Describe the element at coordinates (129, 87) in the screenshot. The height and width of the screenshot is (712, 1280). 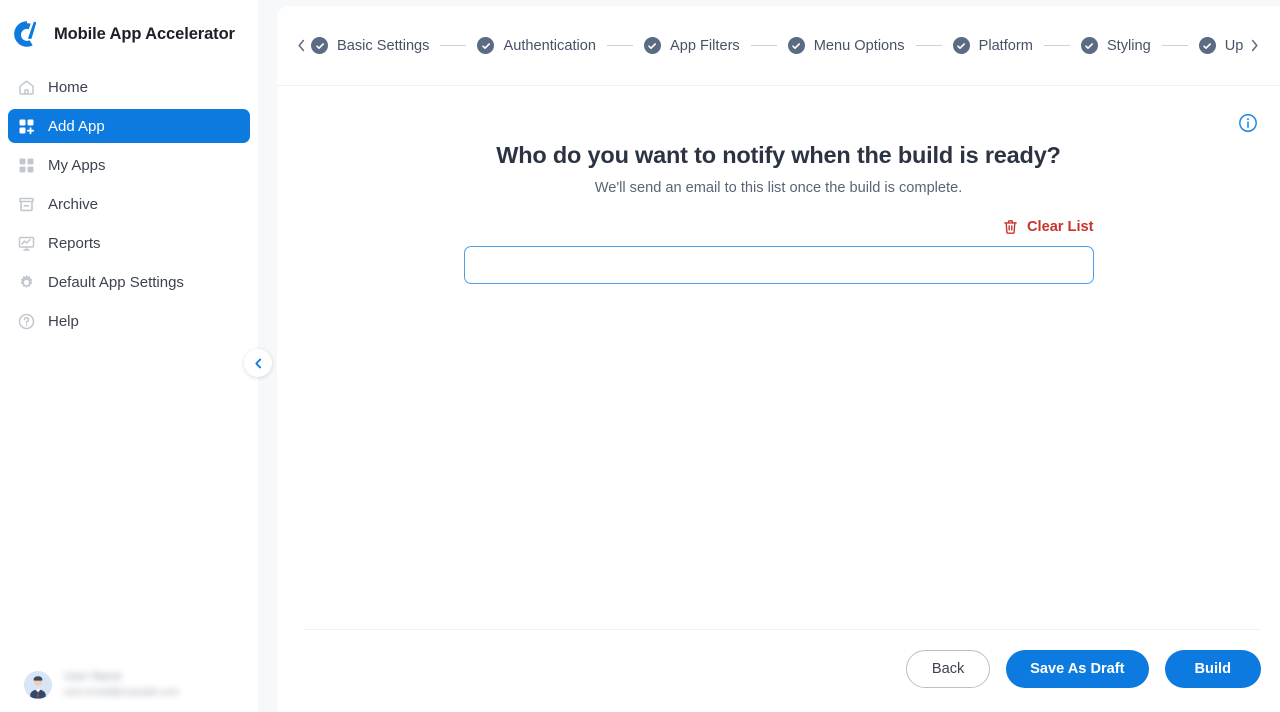
I see `sidebar-item-home: Home` at that location.